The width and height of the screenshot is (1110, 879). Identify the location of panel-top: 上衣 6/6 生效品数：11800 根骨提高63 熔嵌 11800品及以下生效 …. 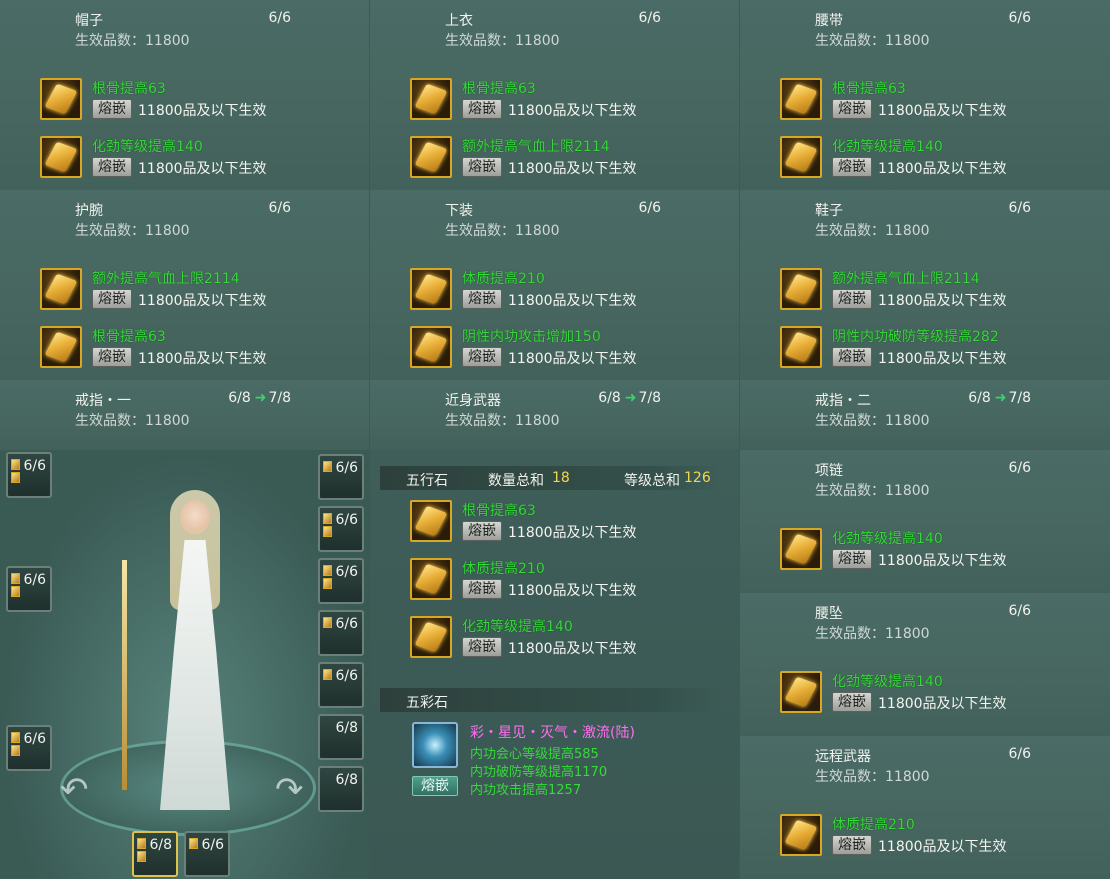
(554, 95).